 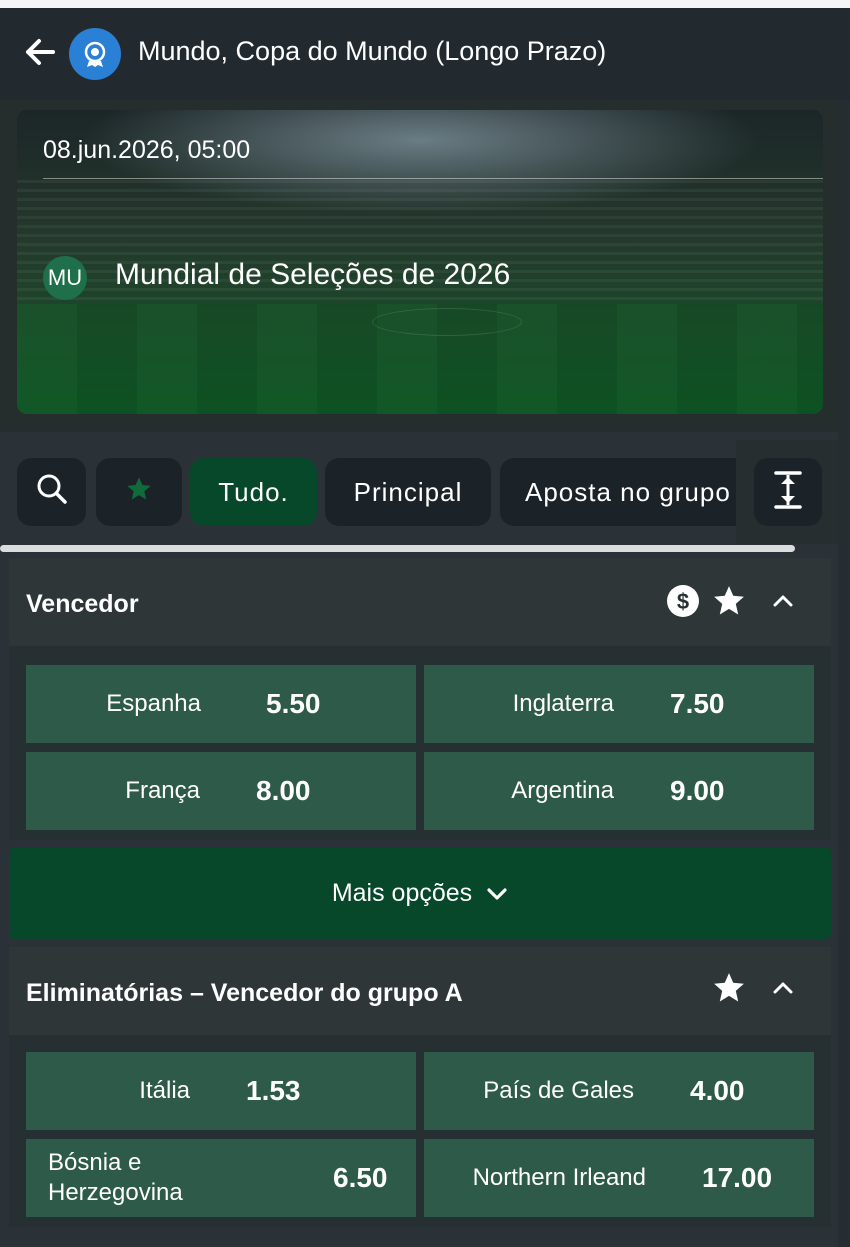 What do you see at coordinates (221, 791) in the screenshot?
I see `odds-button: França 8.00` at bounding box center [221, 791].